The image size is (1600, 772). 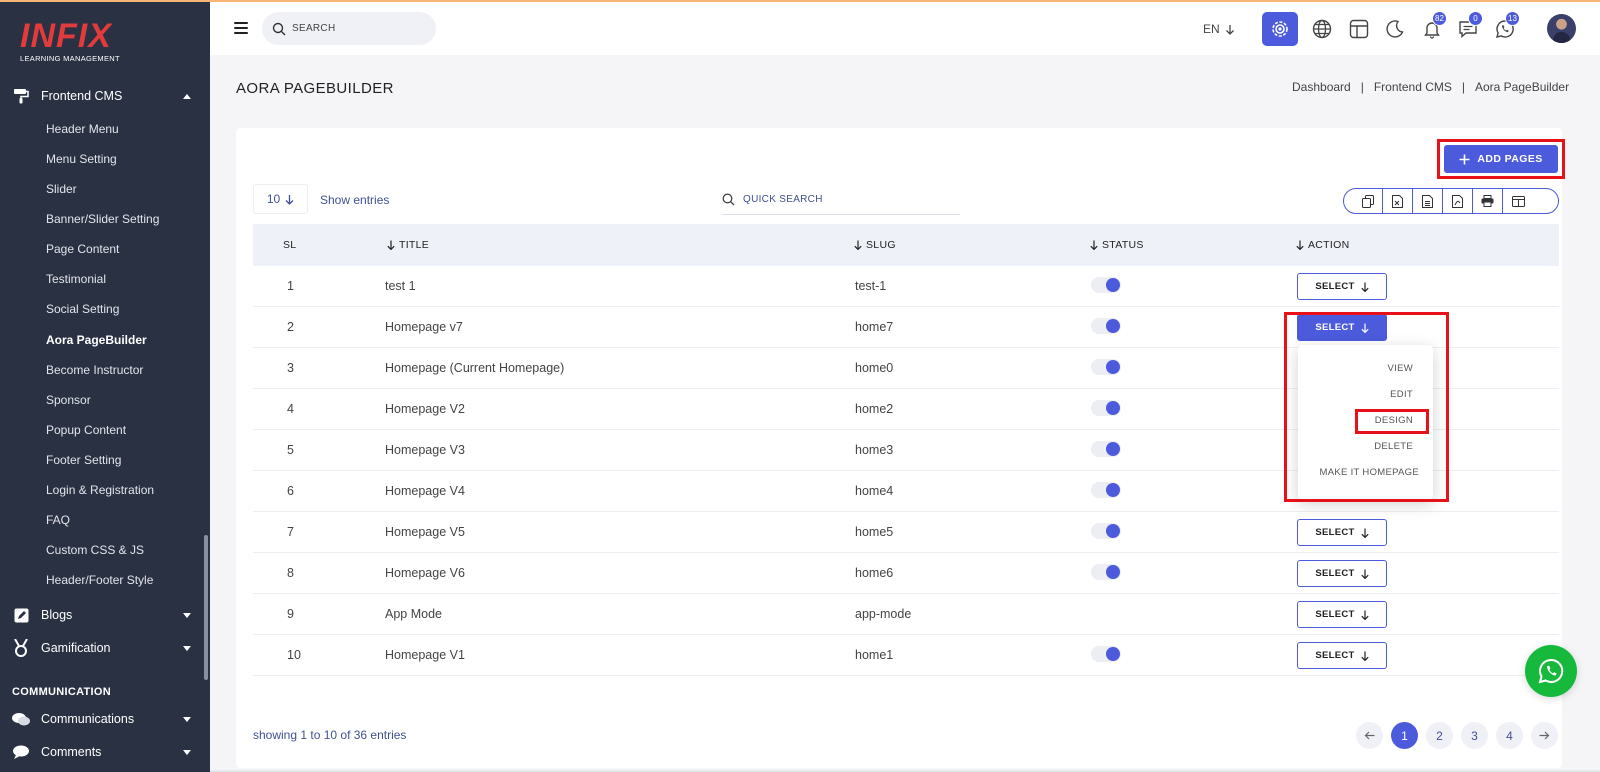 I want to click on breadcrumb-dashboard: Dashboard, so click(x=1321, y=87).